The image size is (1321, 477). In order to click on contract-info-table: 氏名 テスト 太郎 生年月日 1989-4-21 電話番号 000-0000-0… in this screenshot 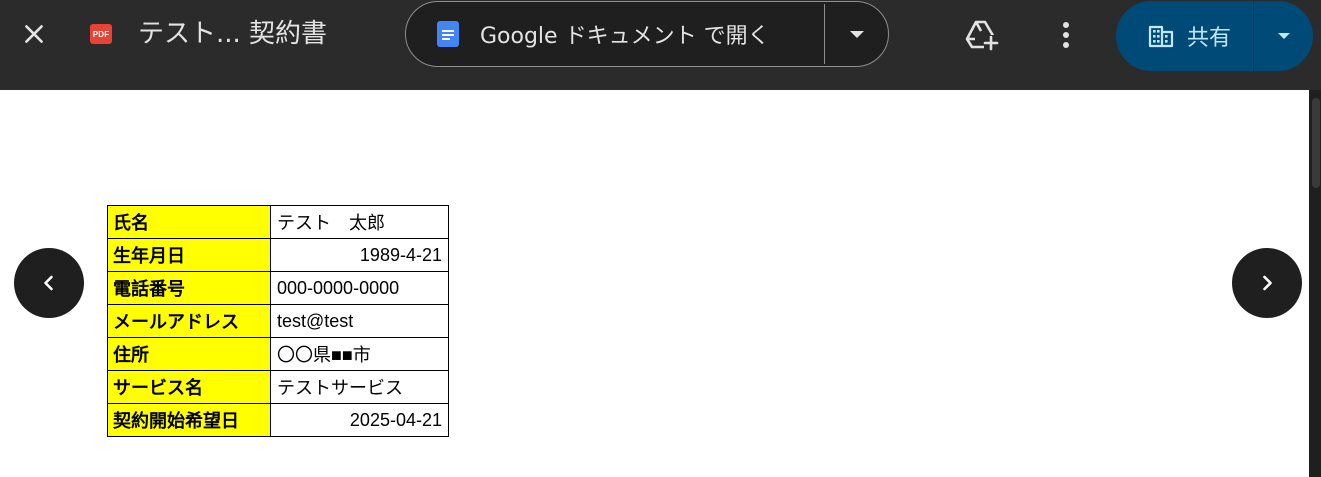, I will do `click(278, 321)`.